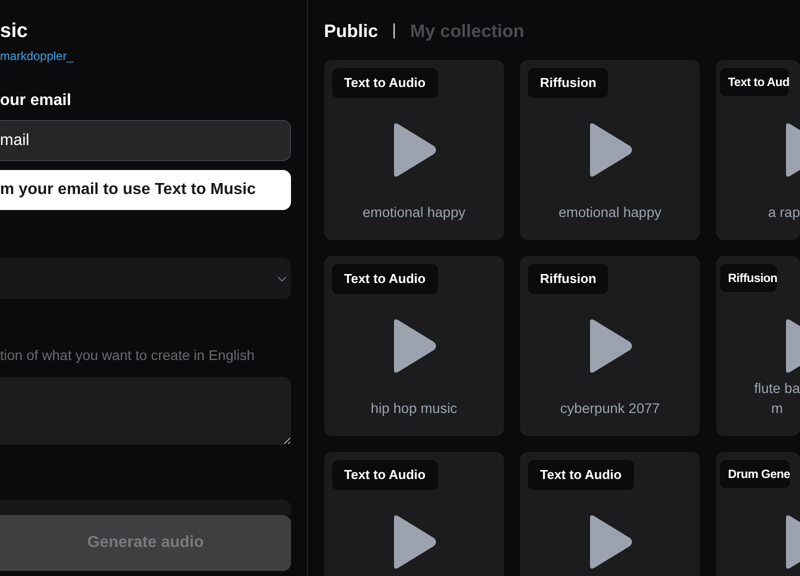  Describe the element at coordinates (414, 150) in the screenshot. I see `audio-card: Text to Audio emotional happy` at that location.